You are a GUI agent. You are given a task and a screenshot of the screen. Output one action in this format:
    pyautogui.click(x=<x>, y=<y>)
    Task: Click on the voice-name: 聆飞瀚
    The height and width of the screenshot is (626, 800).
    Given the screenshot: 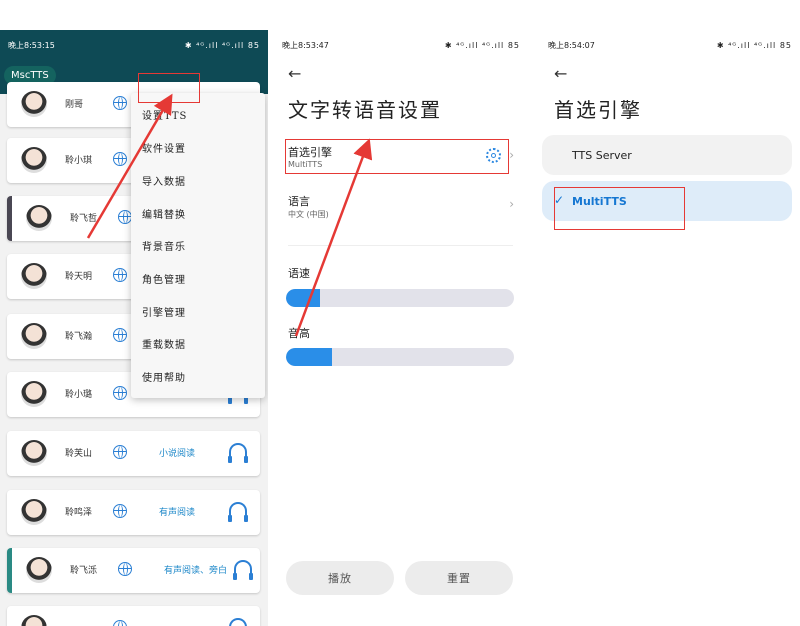 What is the action you would take?
    pyautogui.click(x=79, y=337)
    